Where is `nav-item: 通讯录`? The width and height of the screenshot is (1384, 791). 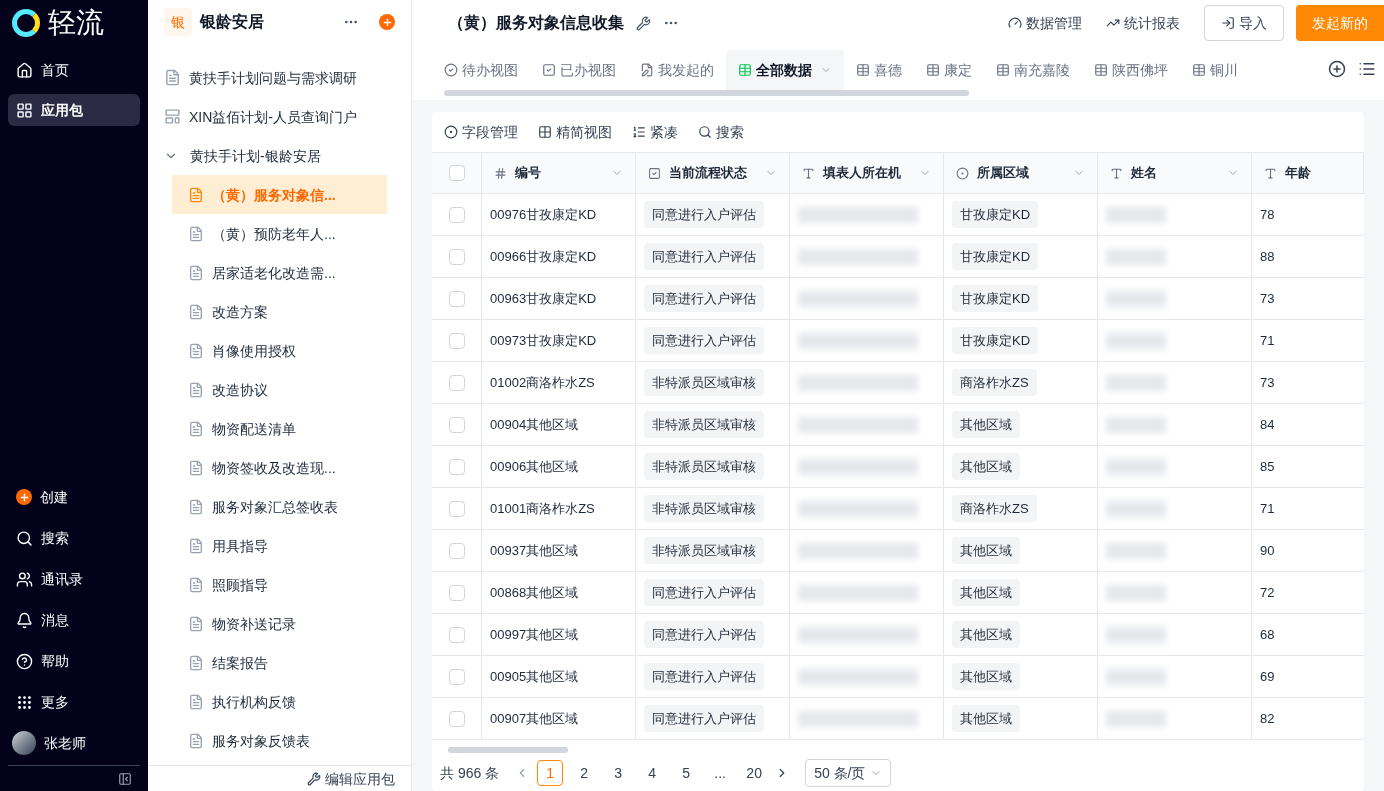
nav-item: 通讯录 is located at coordinates (74, 579).